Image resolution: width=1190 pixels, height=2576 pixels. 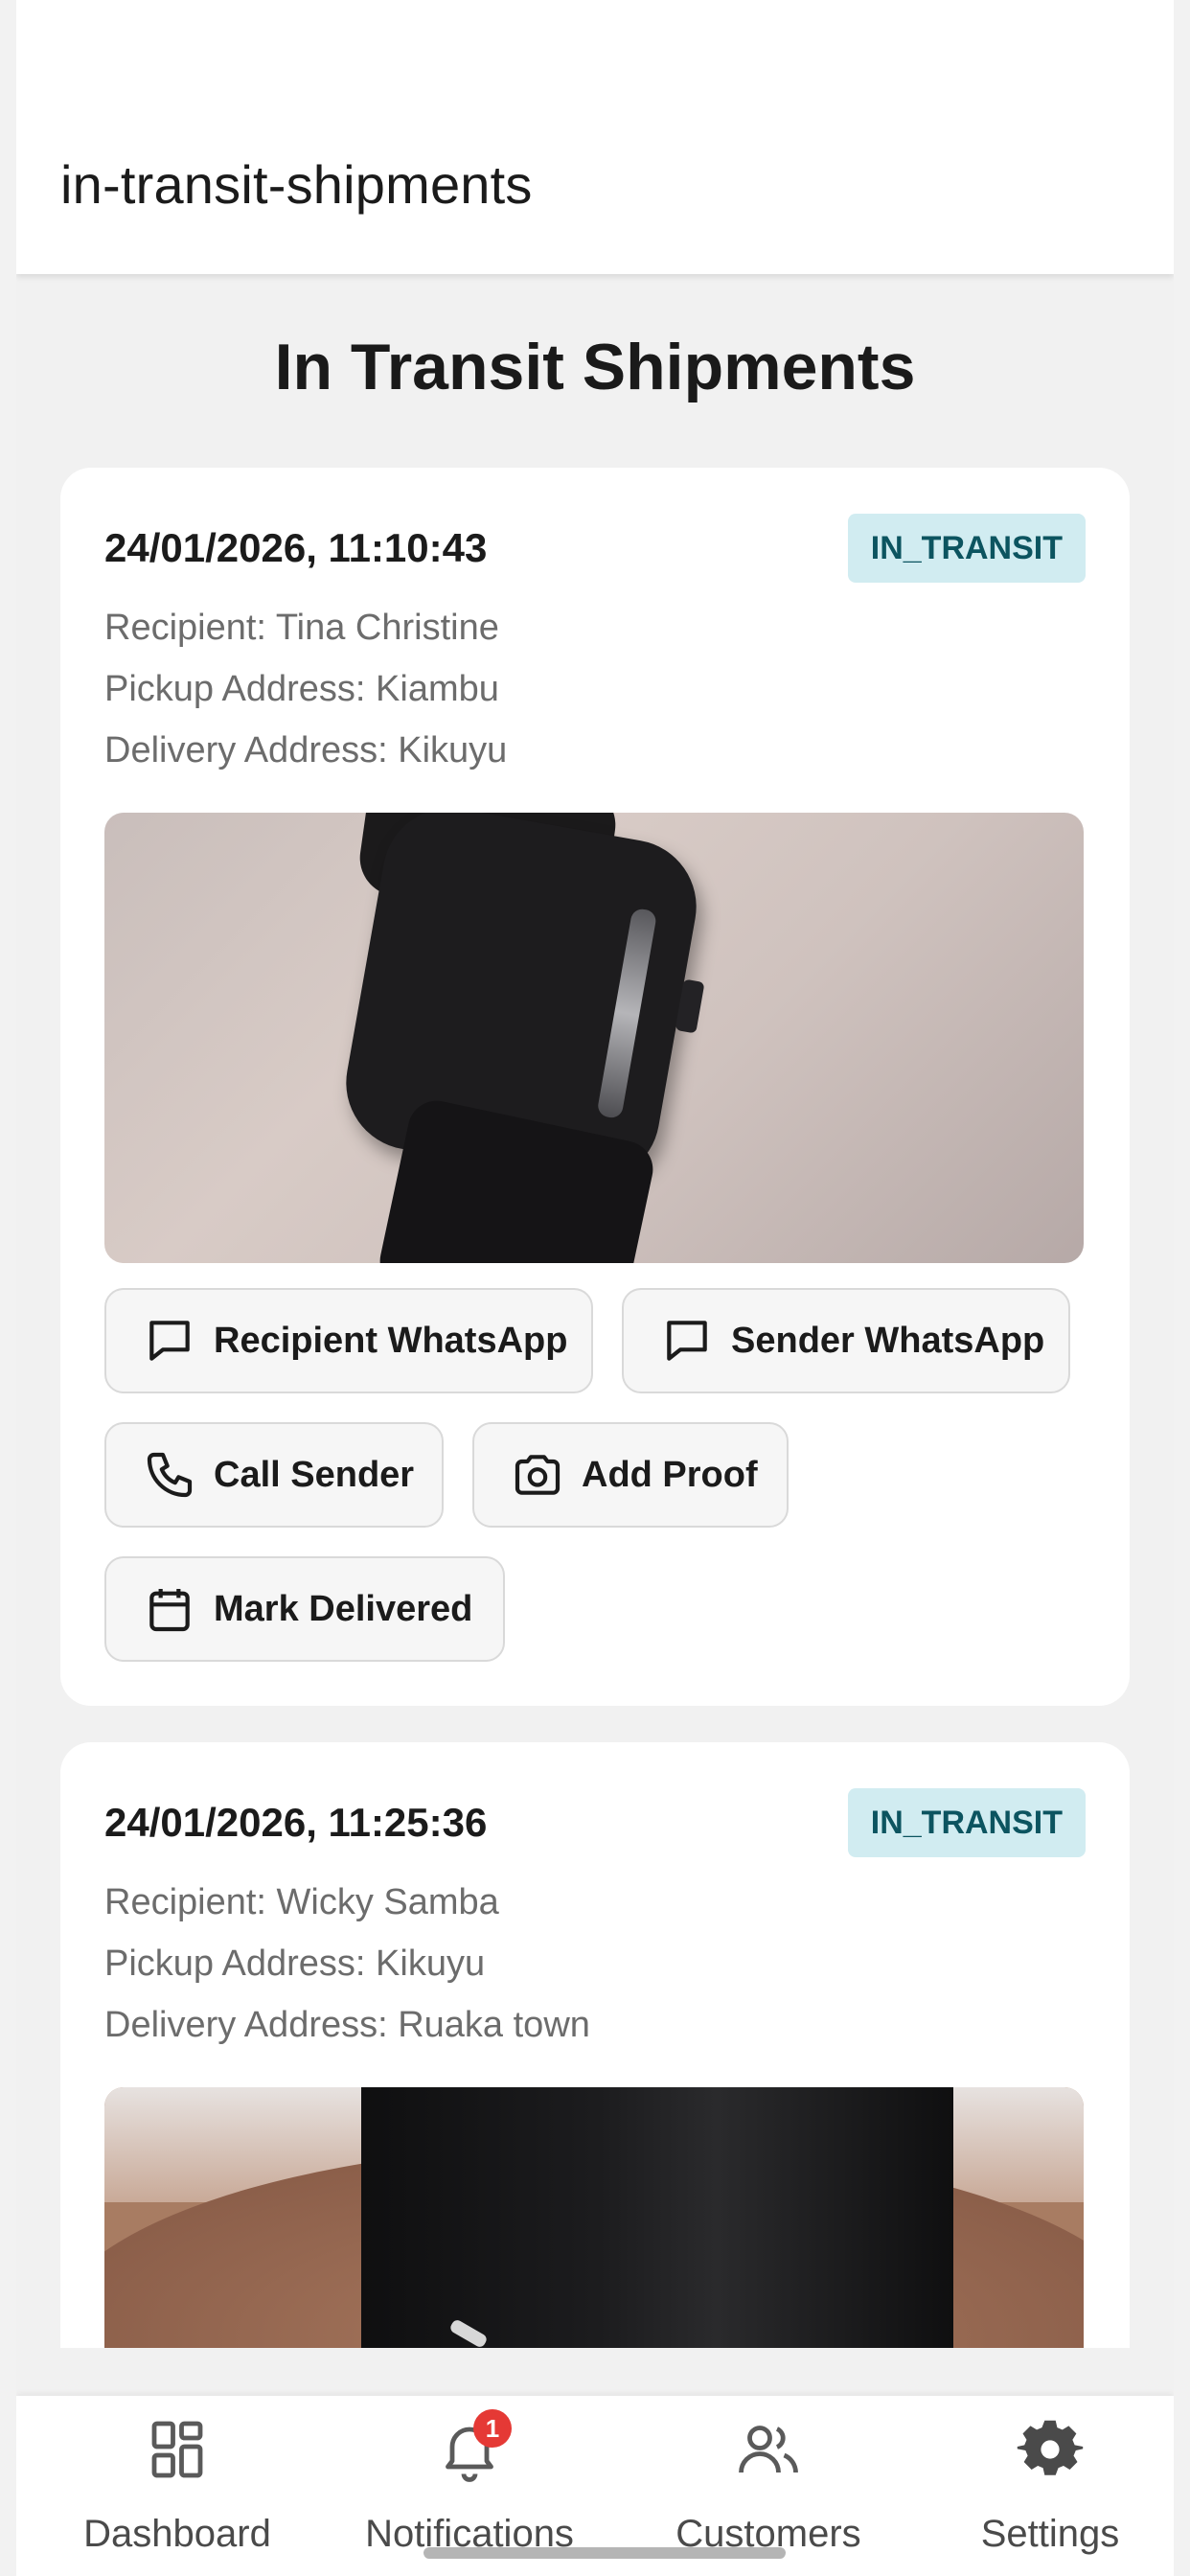 What do you see at coordinates (296, 1822) in the screenshot?
I see `shipment-datetime: 24/01/2026, 11:25:36` at bounding box center [296, 1822].